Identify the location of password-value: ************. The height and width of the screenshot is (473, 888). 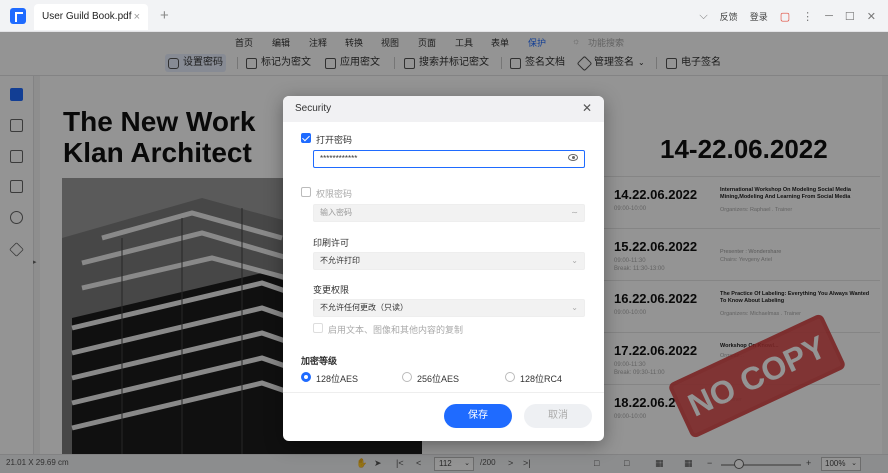
(339, 158).